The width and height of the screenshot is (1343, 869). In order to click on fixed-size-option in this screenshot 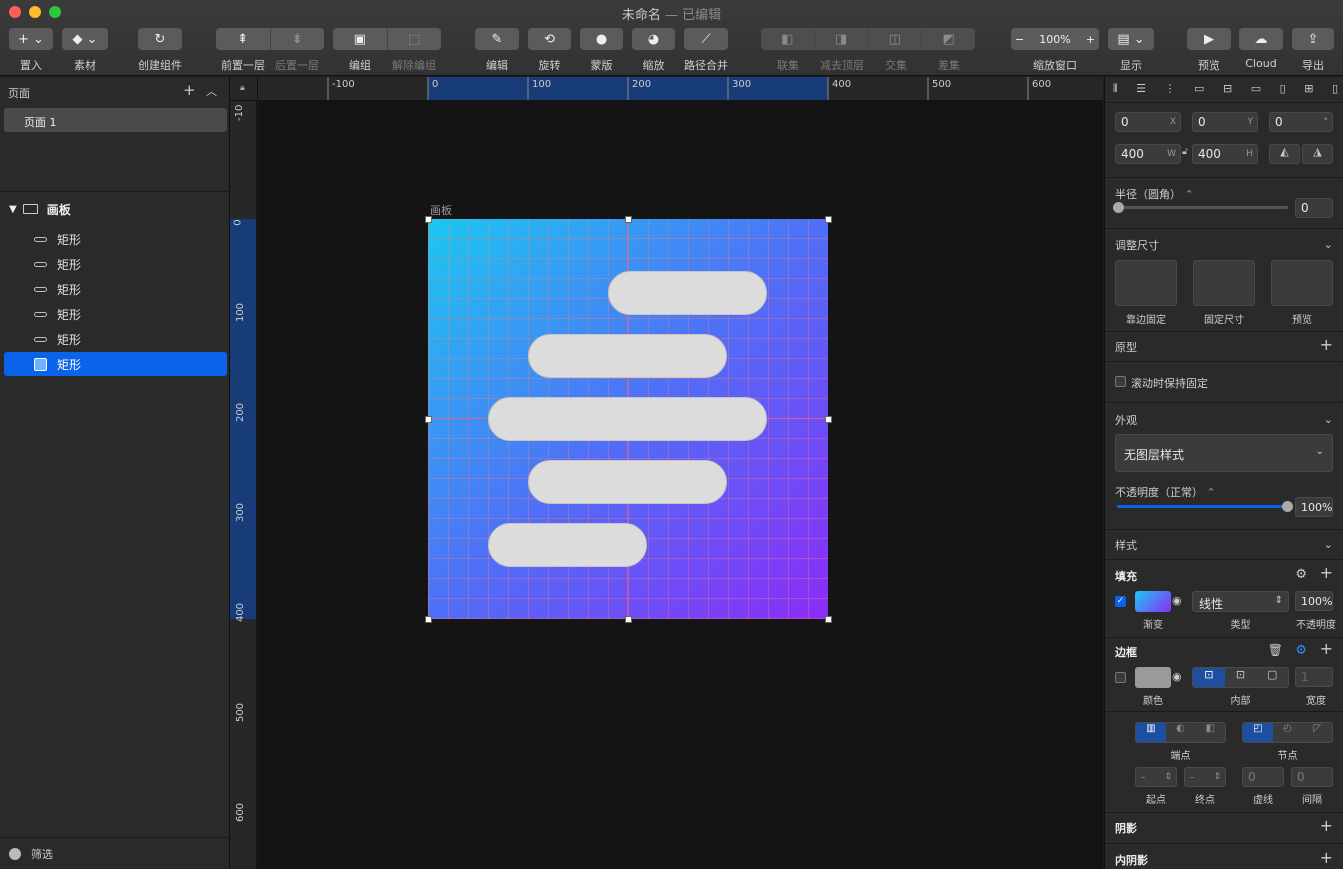, I will do `click(1224, 283)`.